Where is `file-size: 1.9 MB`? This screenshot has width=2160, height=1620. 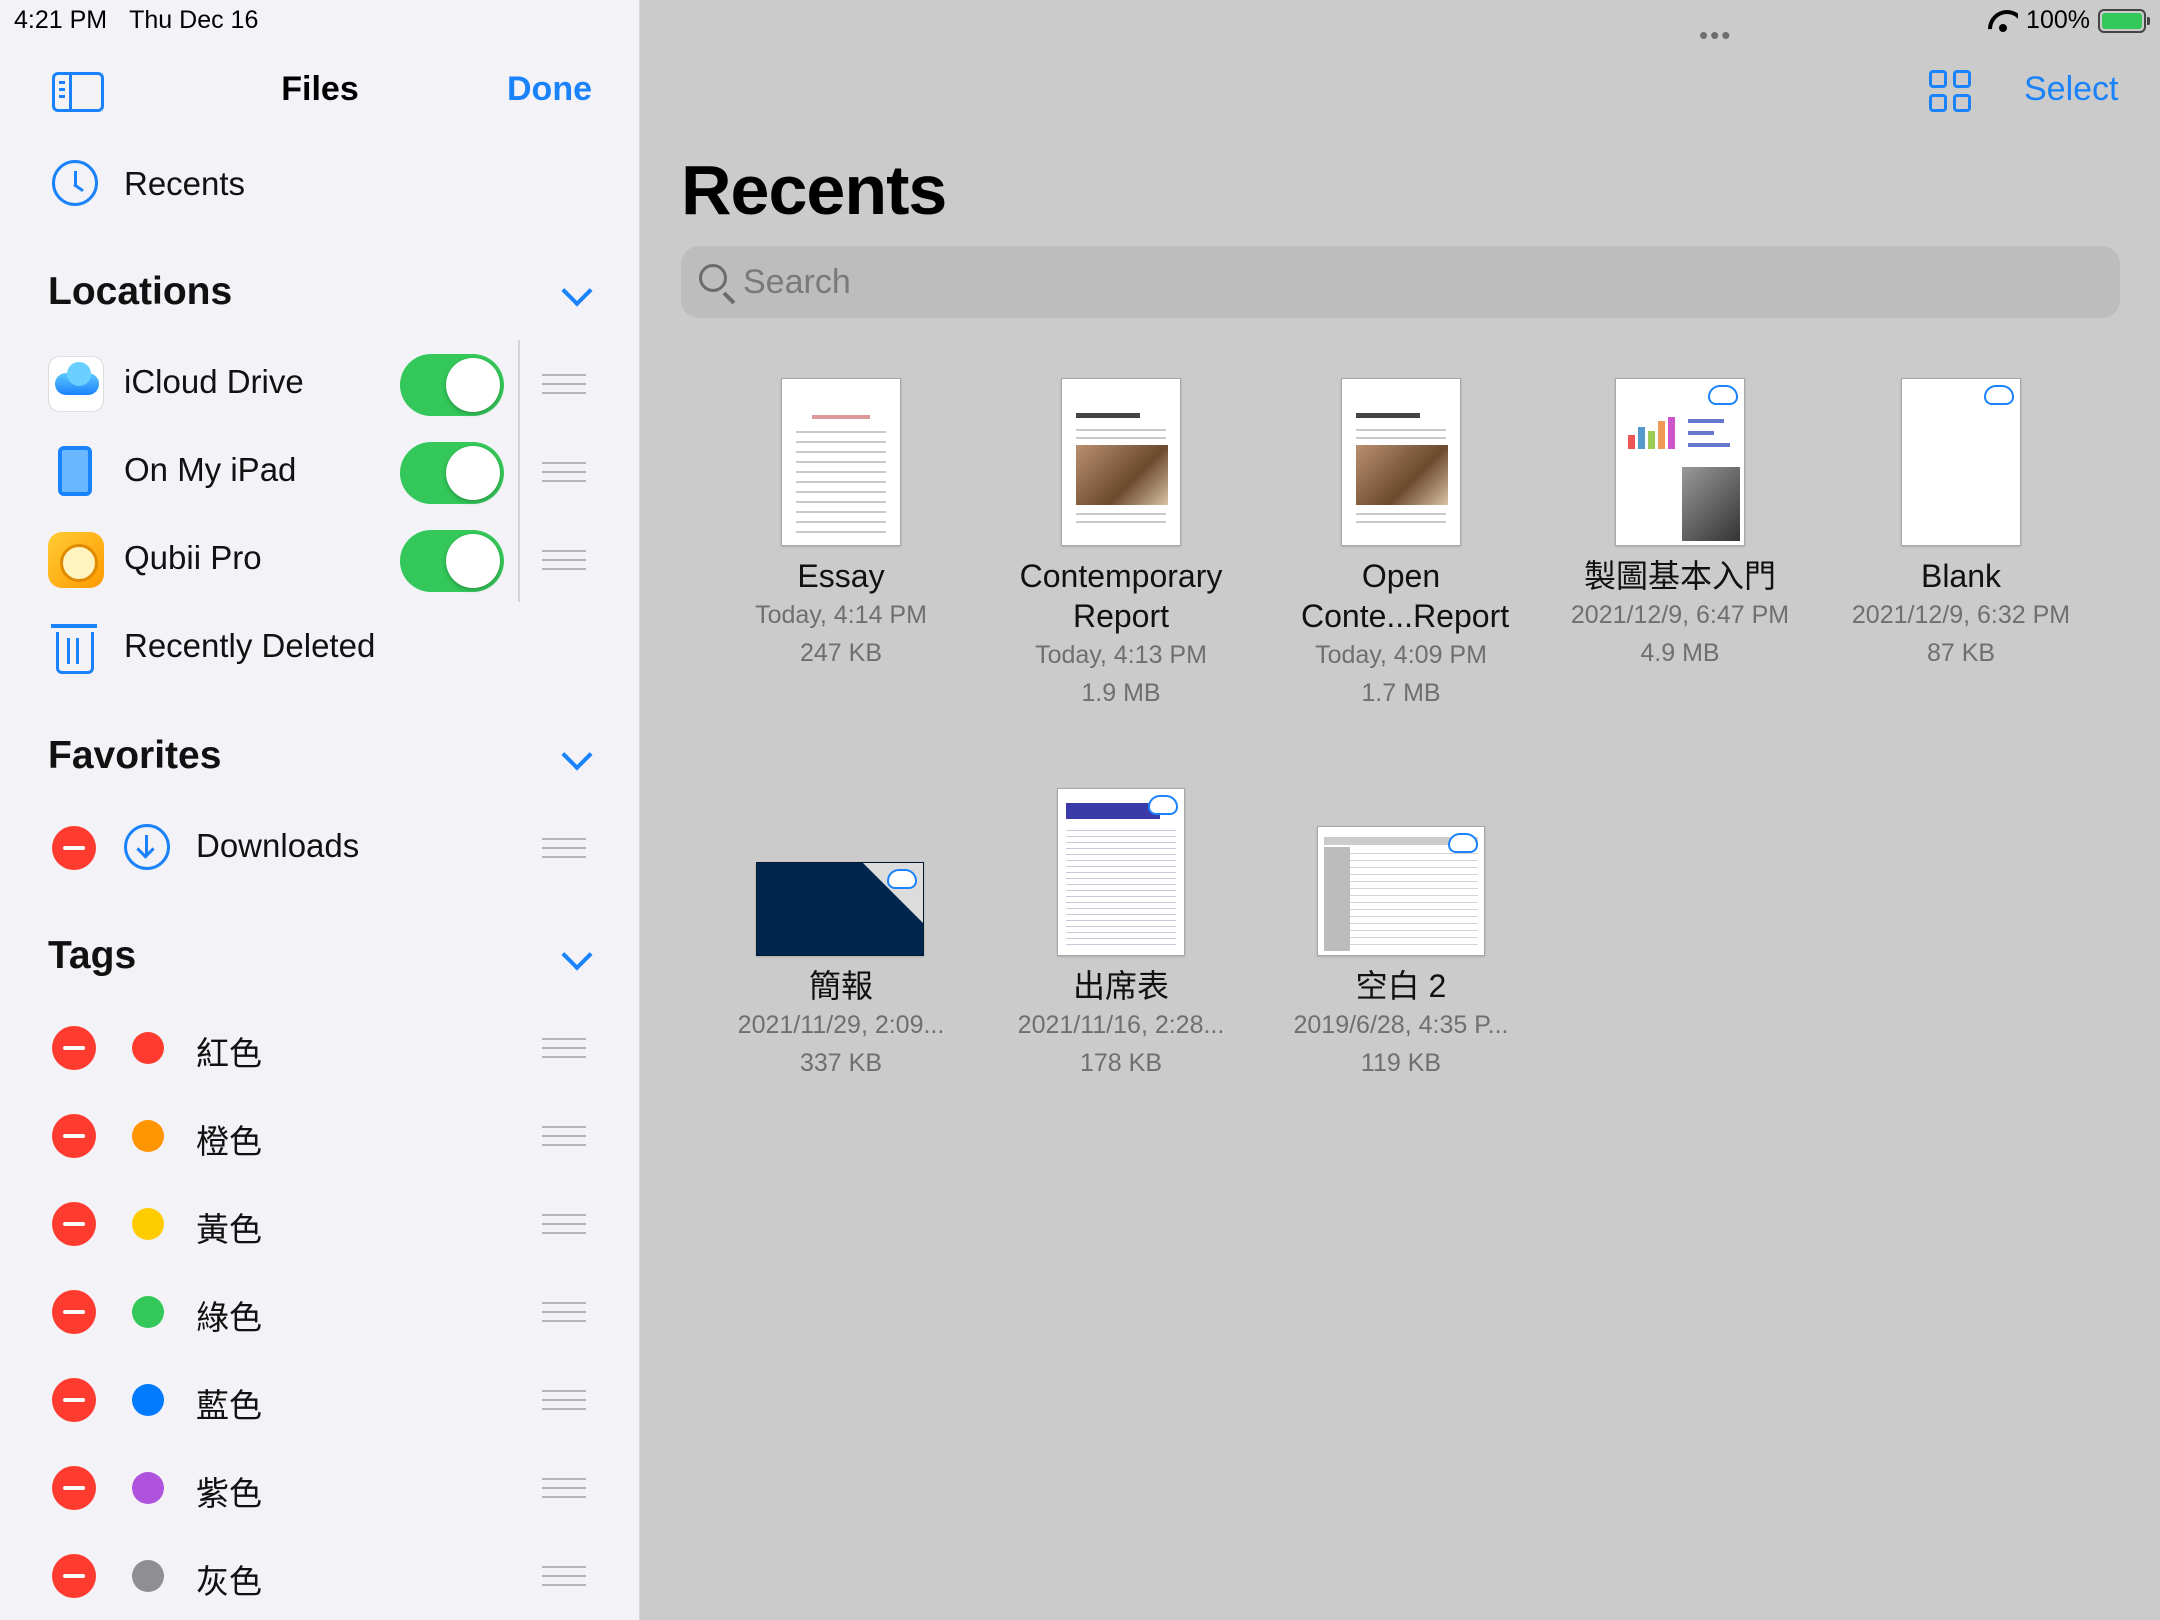 file-size: 1.9 MB is located at coordinates (1121, 693).